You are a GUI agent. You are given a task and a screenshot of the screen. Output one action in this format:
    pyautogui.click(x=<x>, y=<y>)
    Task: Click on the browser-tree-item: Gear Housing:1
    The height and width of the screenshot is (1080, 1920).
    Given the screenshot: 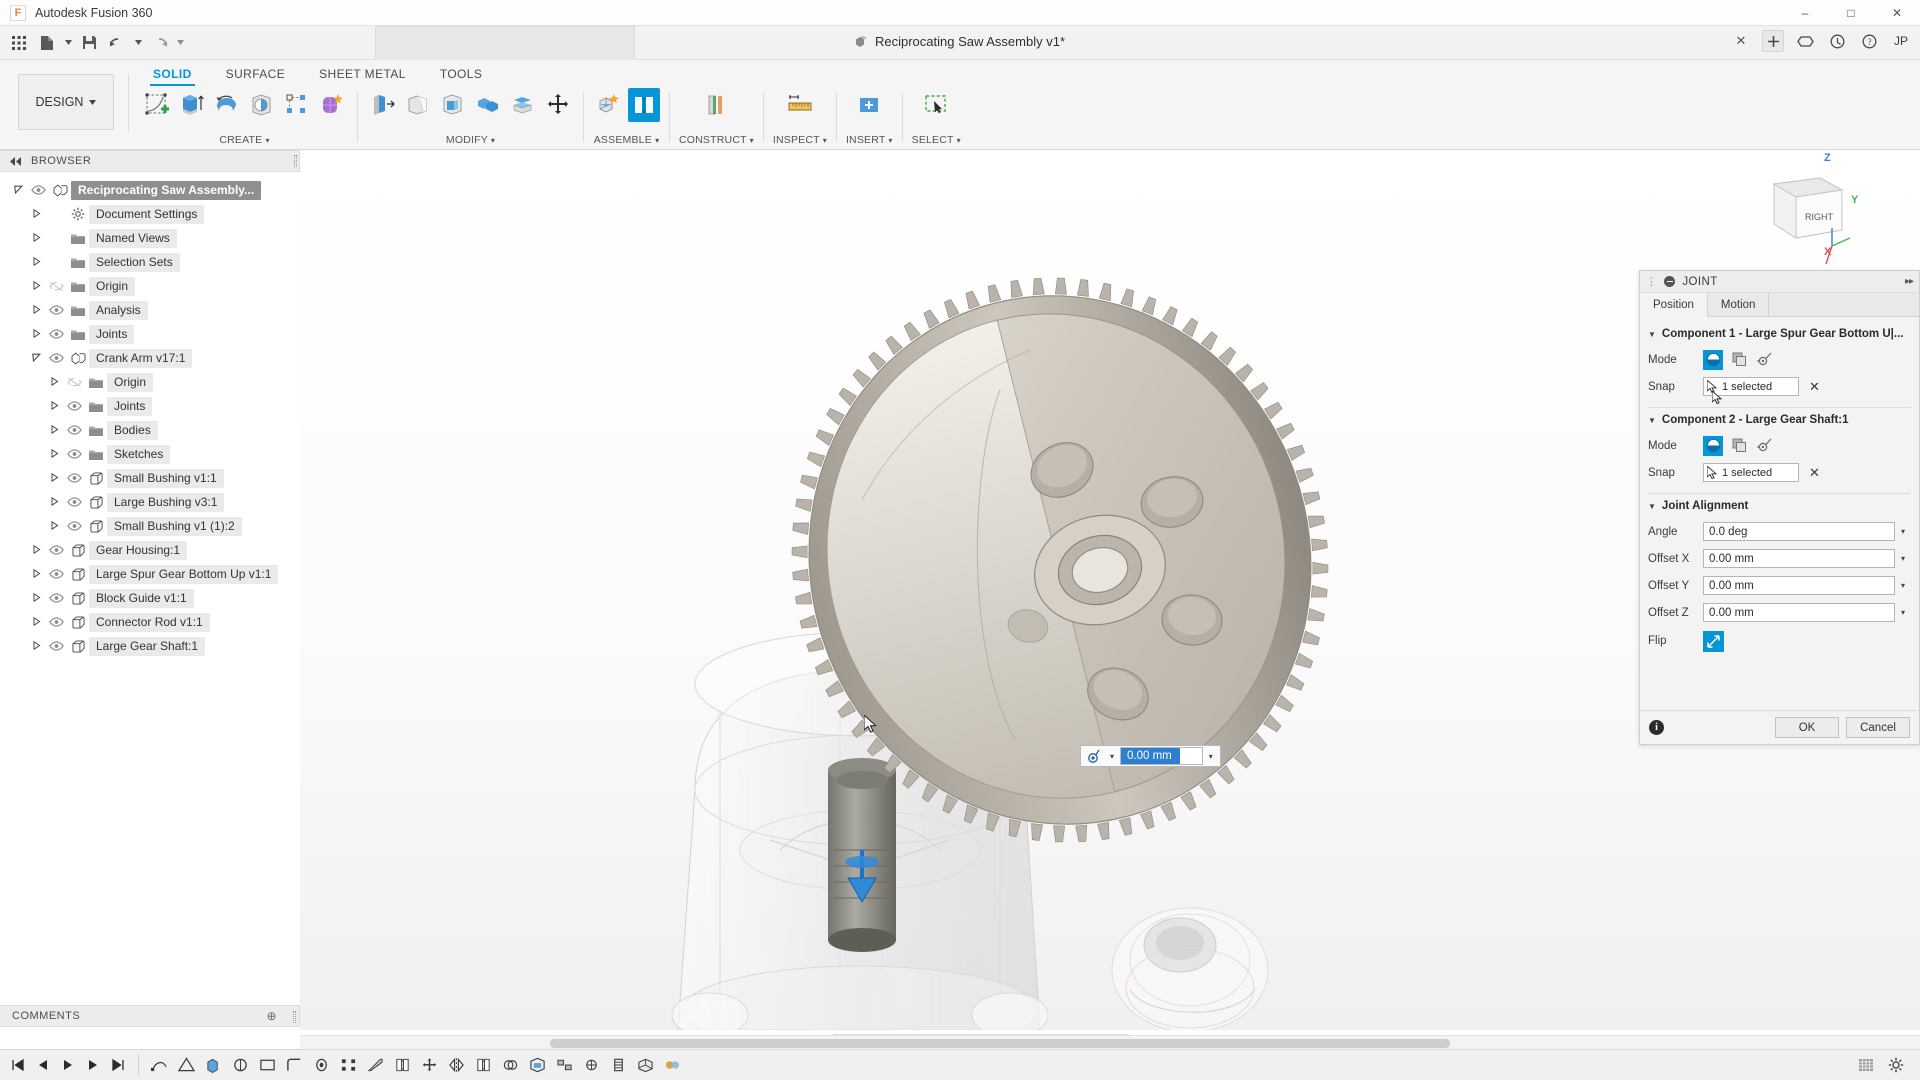 What is the action you would take?
    pyautogui.click(x=150, y=550)
    